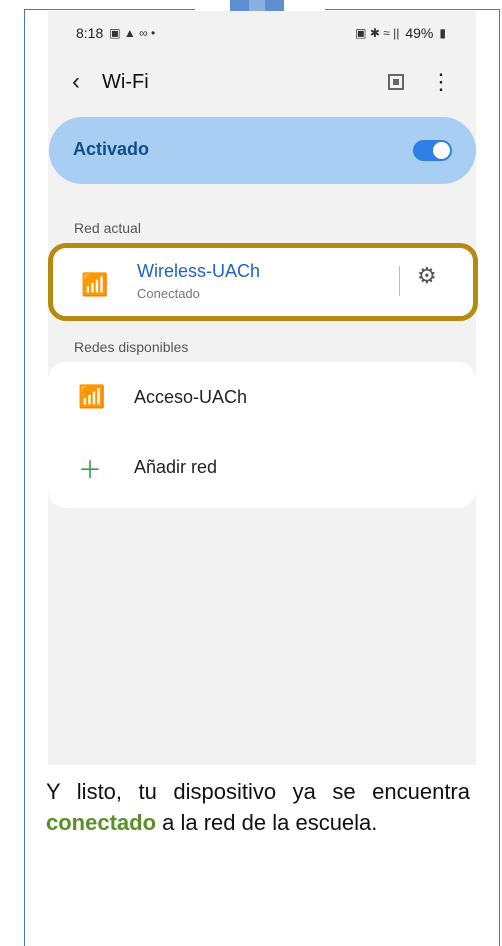  Describe the element at coordinates (442, 33) in the screenshot. I see `battery-icon: ▮` at that location.